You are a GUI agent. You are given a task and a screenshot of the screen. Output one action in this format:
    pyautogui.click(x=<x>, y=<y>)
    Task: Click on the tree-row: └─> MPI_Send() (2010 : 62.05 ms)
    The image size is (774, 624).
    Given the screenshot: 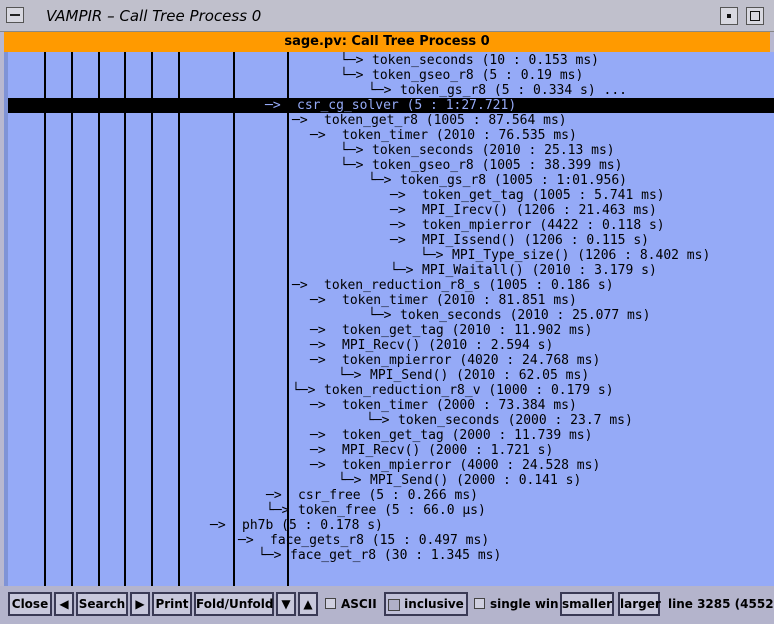 What is the action you would take?
    pyautogui.click(x=391, y=375)
    